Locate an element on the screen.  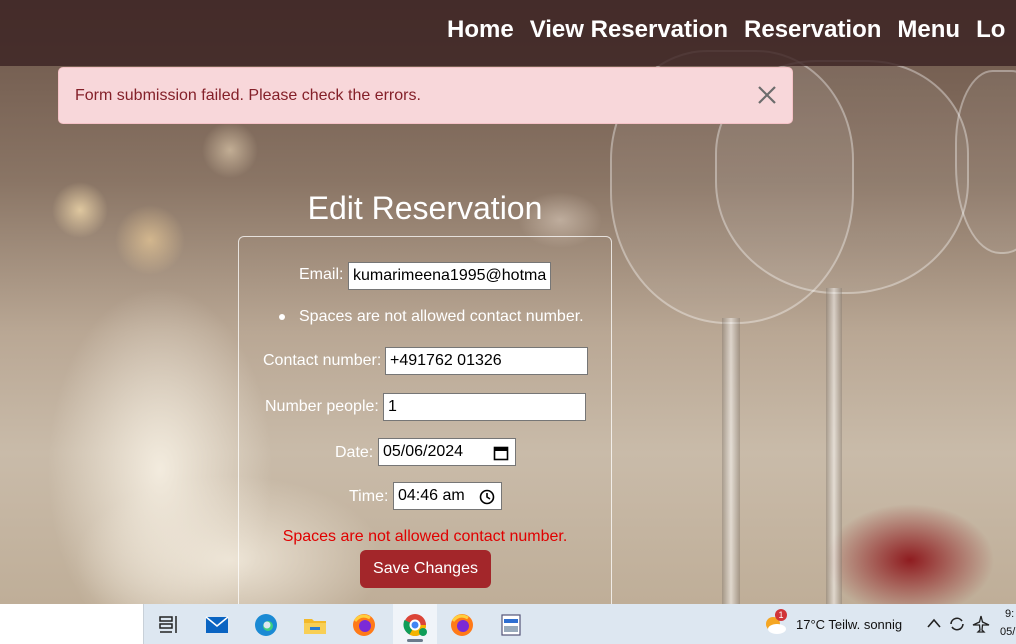
nav-home: Home is located at coordinates (480, 30).